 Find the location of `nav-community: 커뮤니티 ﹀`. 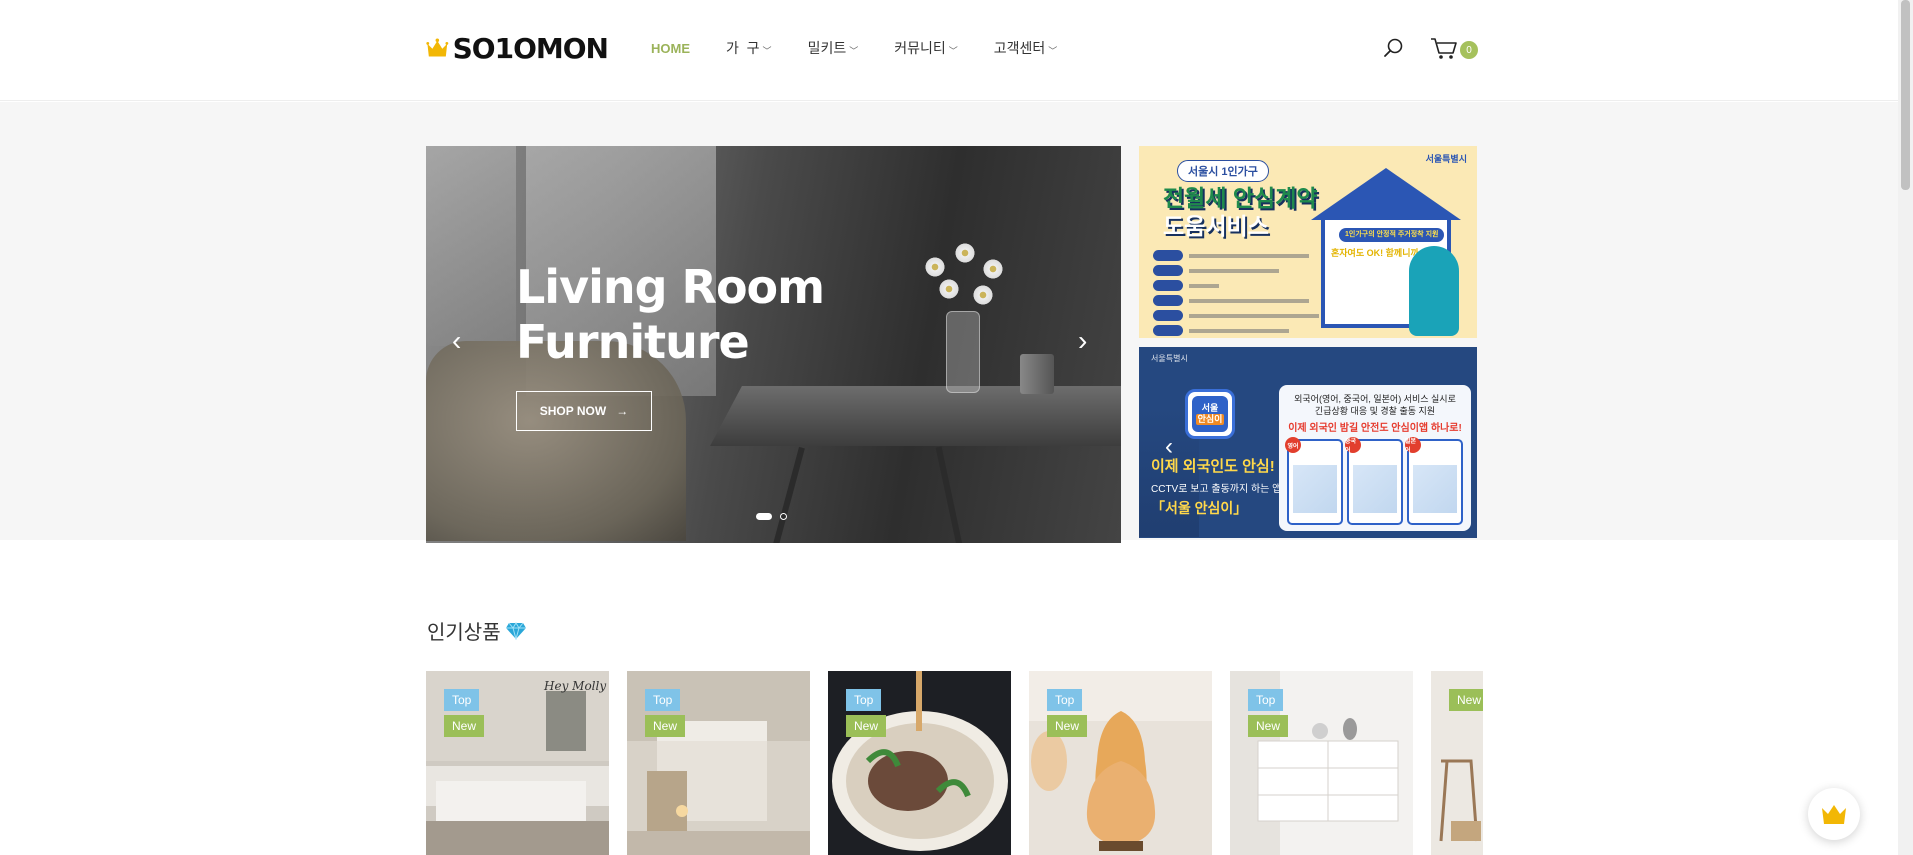

nav-community: 커뮤니티 ﹀ is located at coordinates (926, 48).